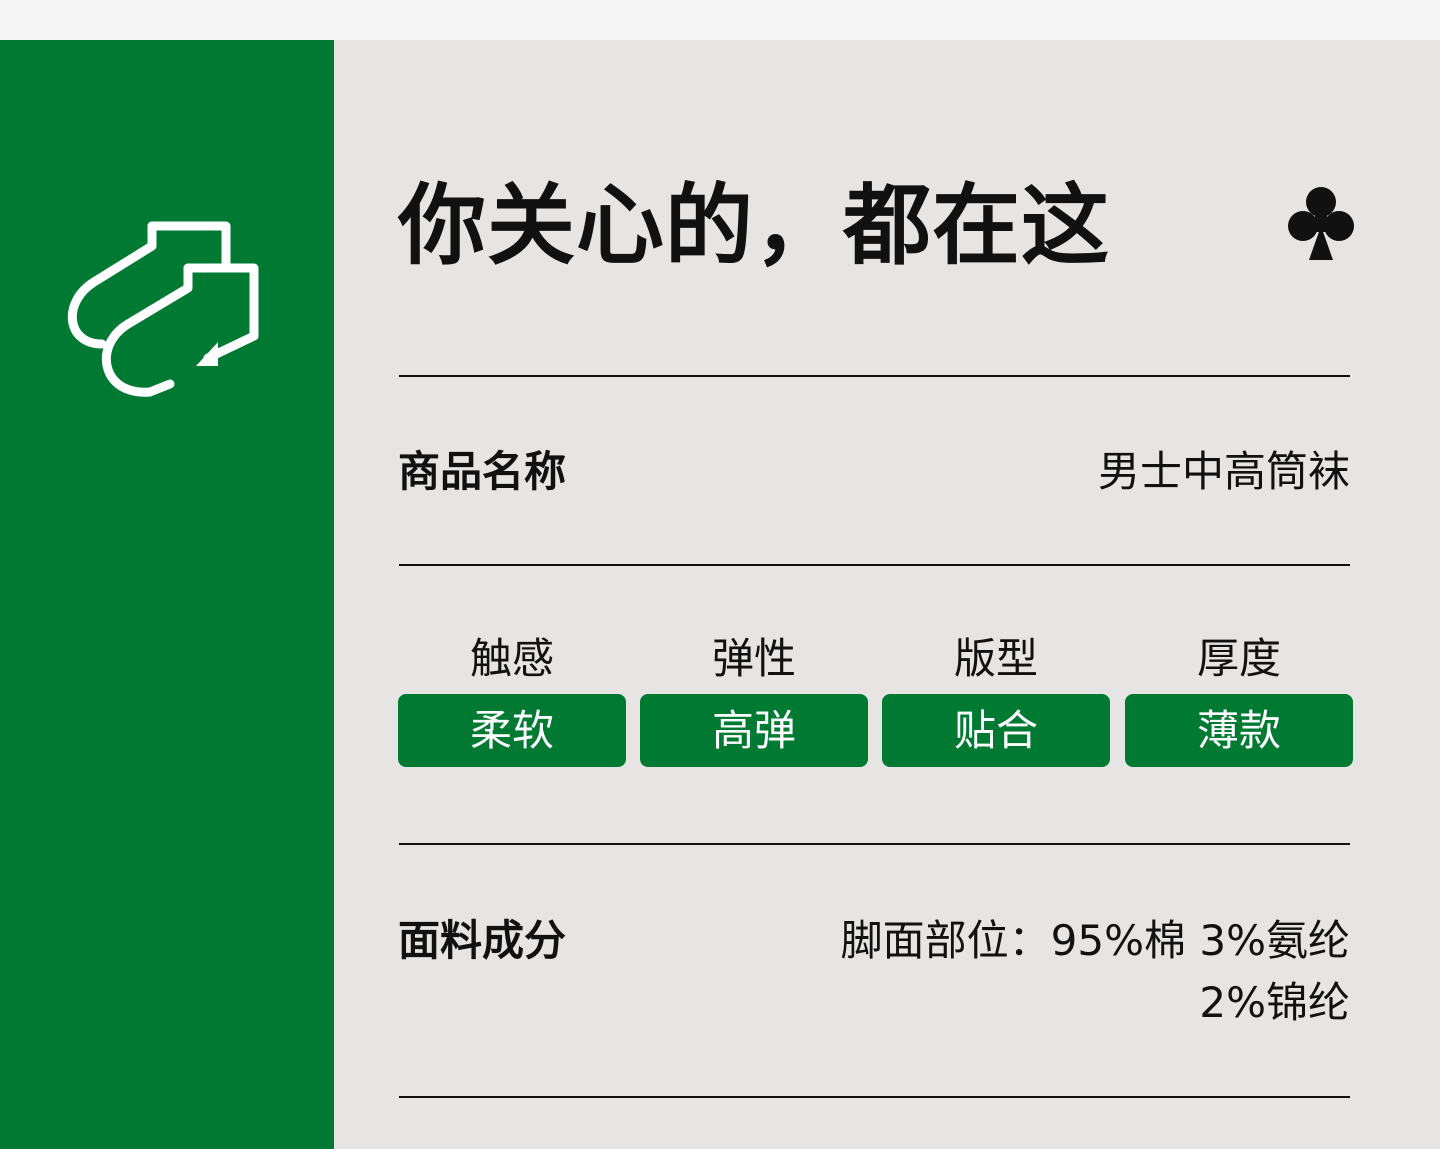 This screenshot has width=1440, height=1149. What do you see at coordinates (720, 20) in the screenshot?
I see `top-strip` at bounding box center [720, 20].